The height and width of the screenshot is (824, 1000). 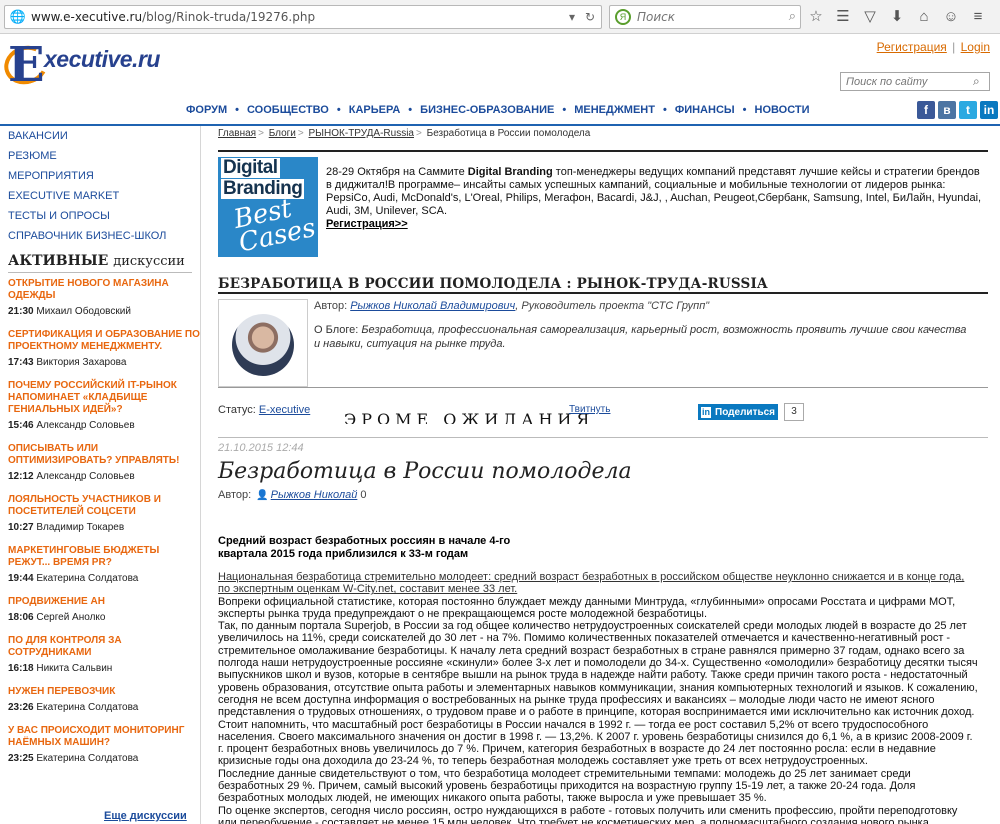 I want to click on loading-overlay-text: ЭРОМЕ ОЖИДАНИЯ, so click(x=469, y=417).